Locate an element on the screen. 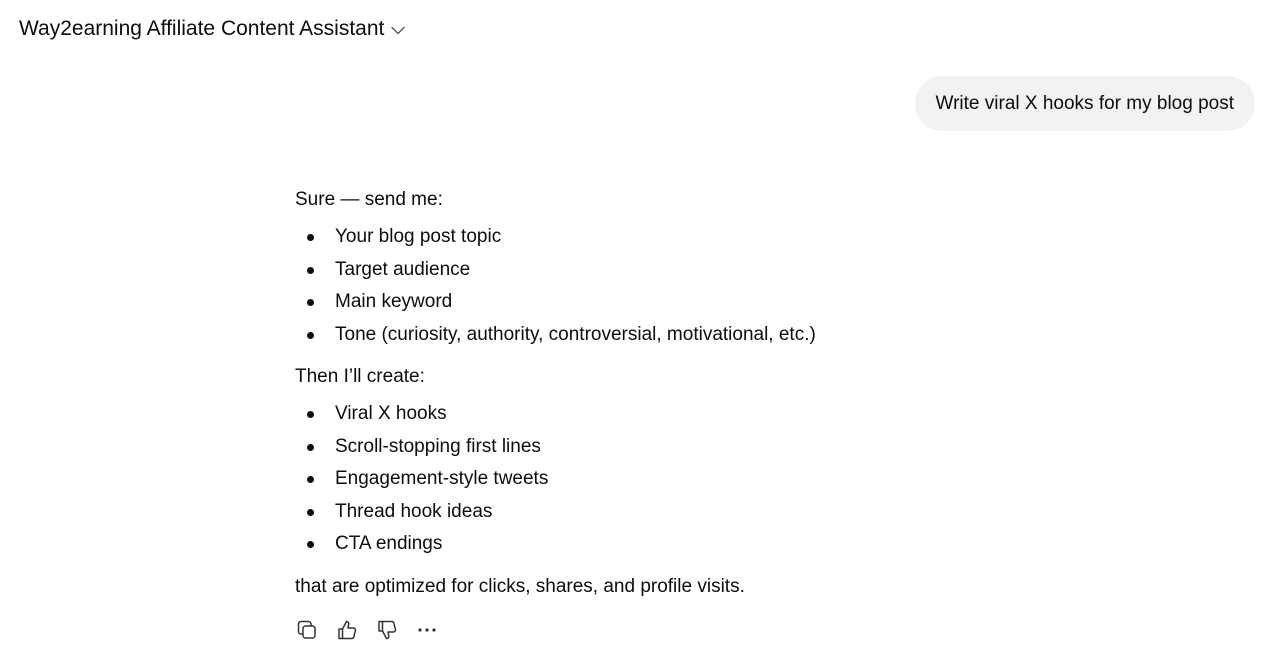 The image size is (1271, 665). more-options-button is located at coordinates (427, 632).